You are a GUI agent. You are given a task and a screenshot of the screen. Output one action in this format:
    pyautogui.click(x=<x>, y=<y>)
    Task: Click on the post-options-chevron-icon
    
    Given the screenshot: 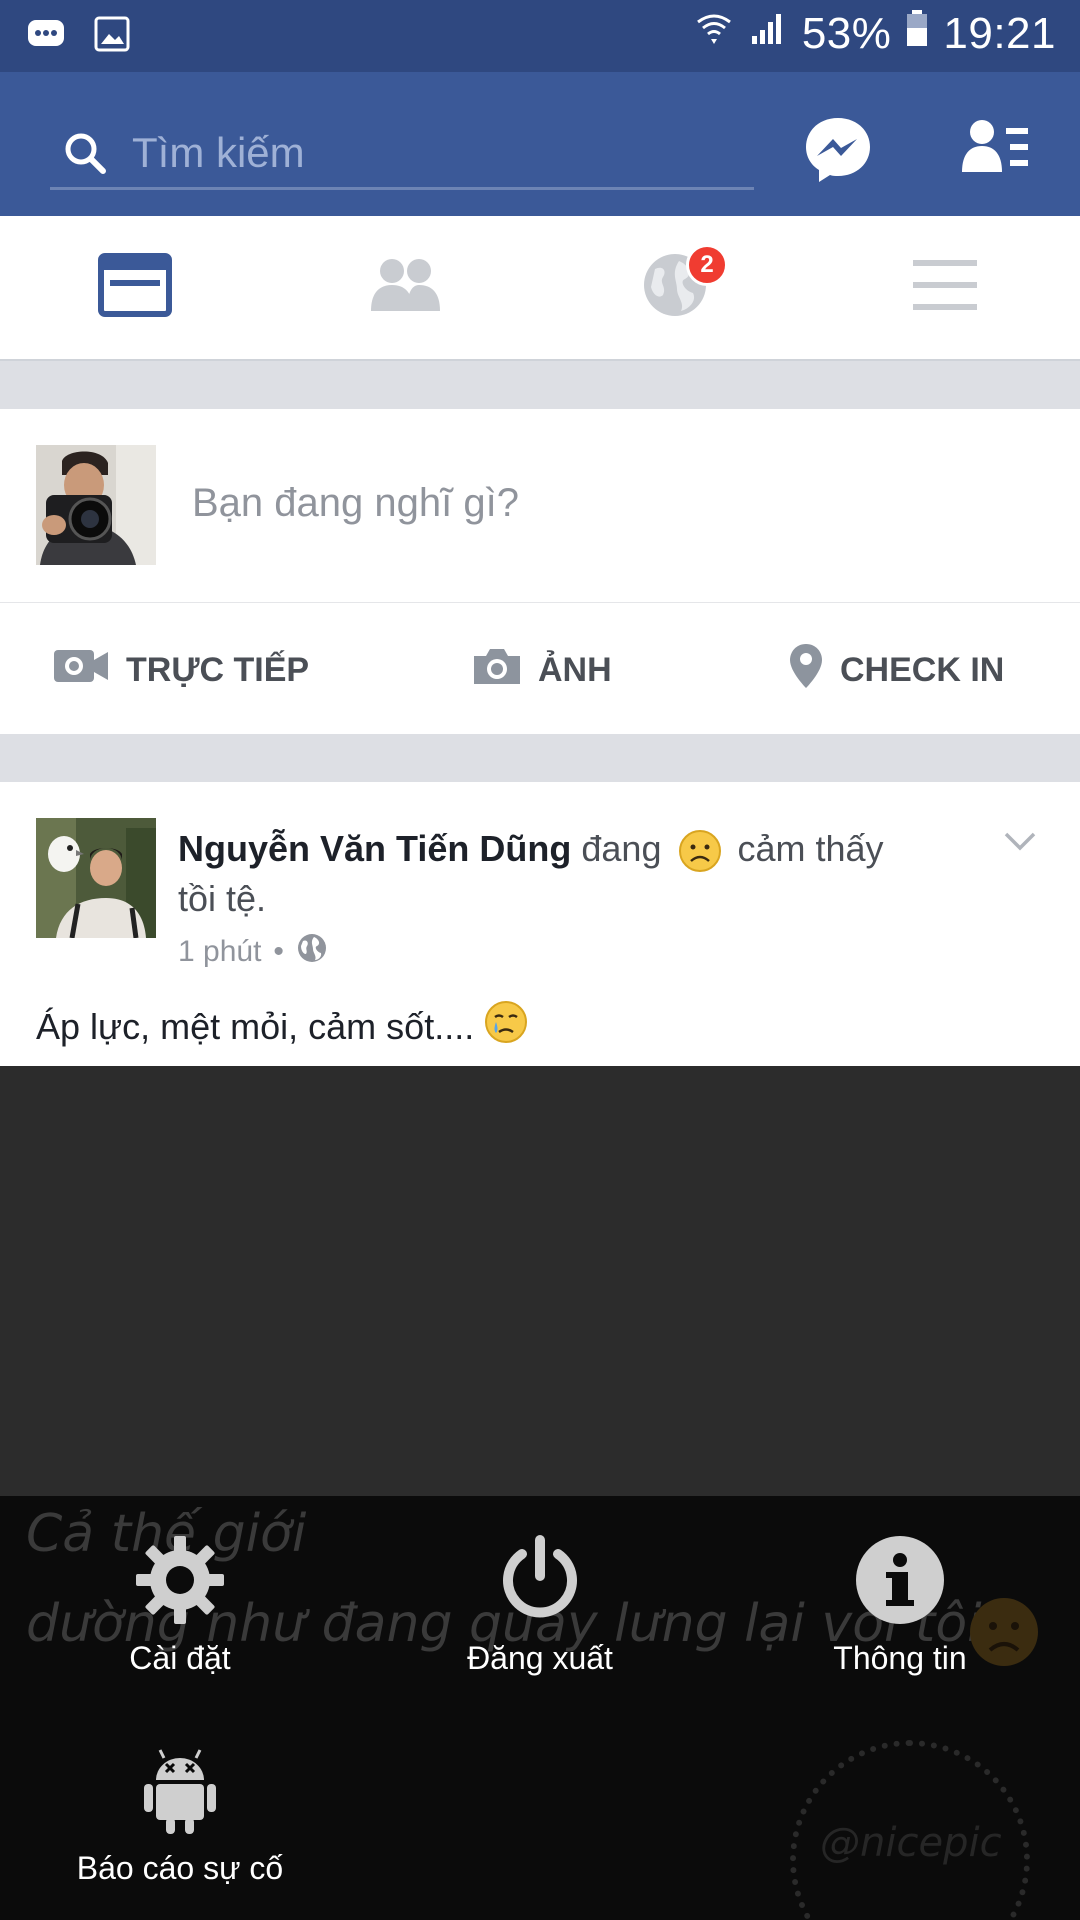 What is the action you would take?
    pyautogui.click(x=1020, y=840)
    